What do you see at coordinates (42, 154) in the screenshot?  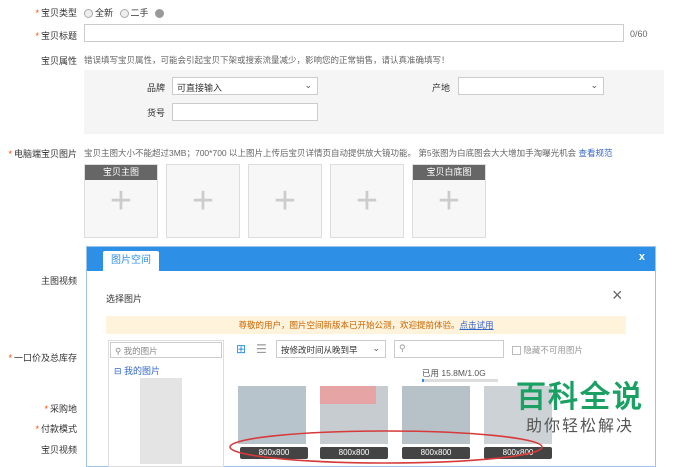 I see `pc-img-label: * 电脑端宝贝图片` at bounding box center [42, 154].